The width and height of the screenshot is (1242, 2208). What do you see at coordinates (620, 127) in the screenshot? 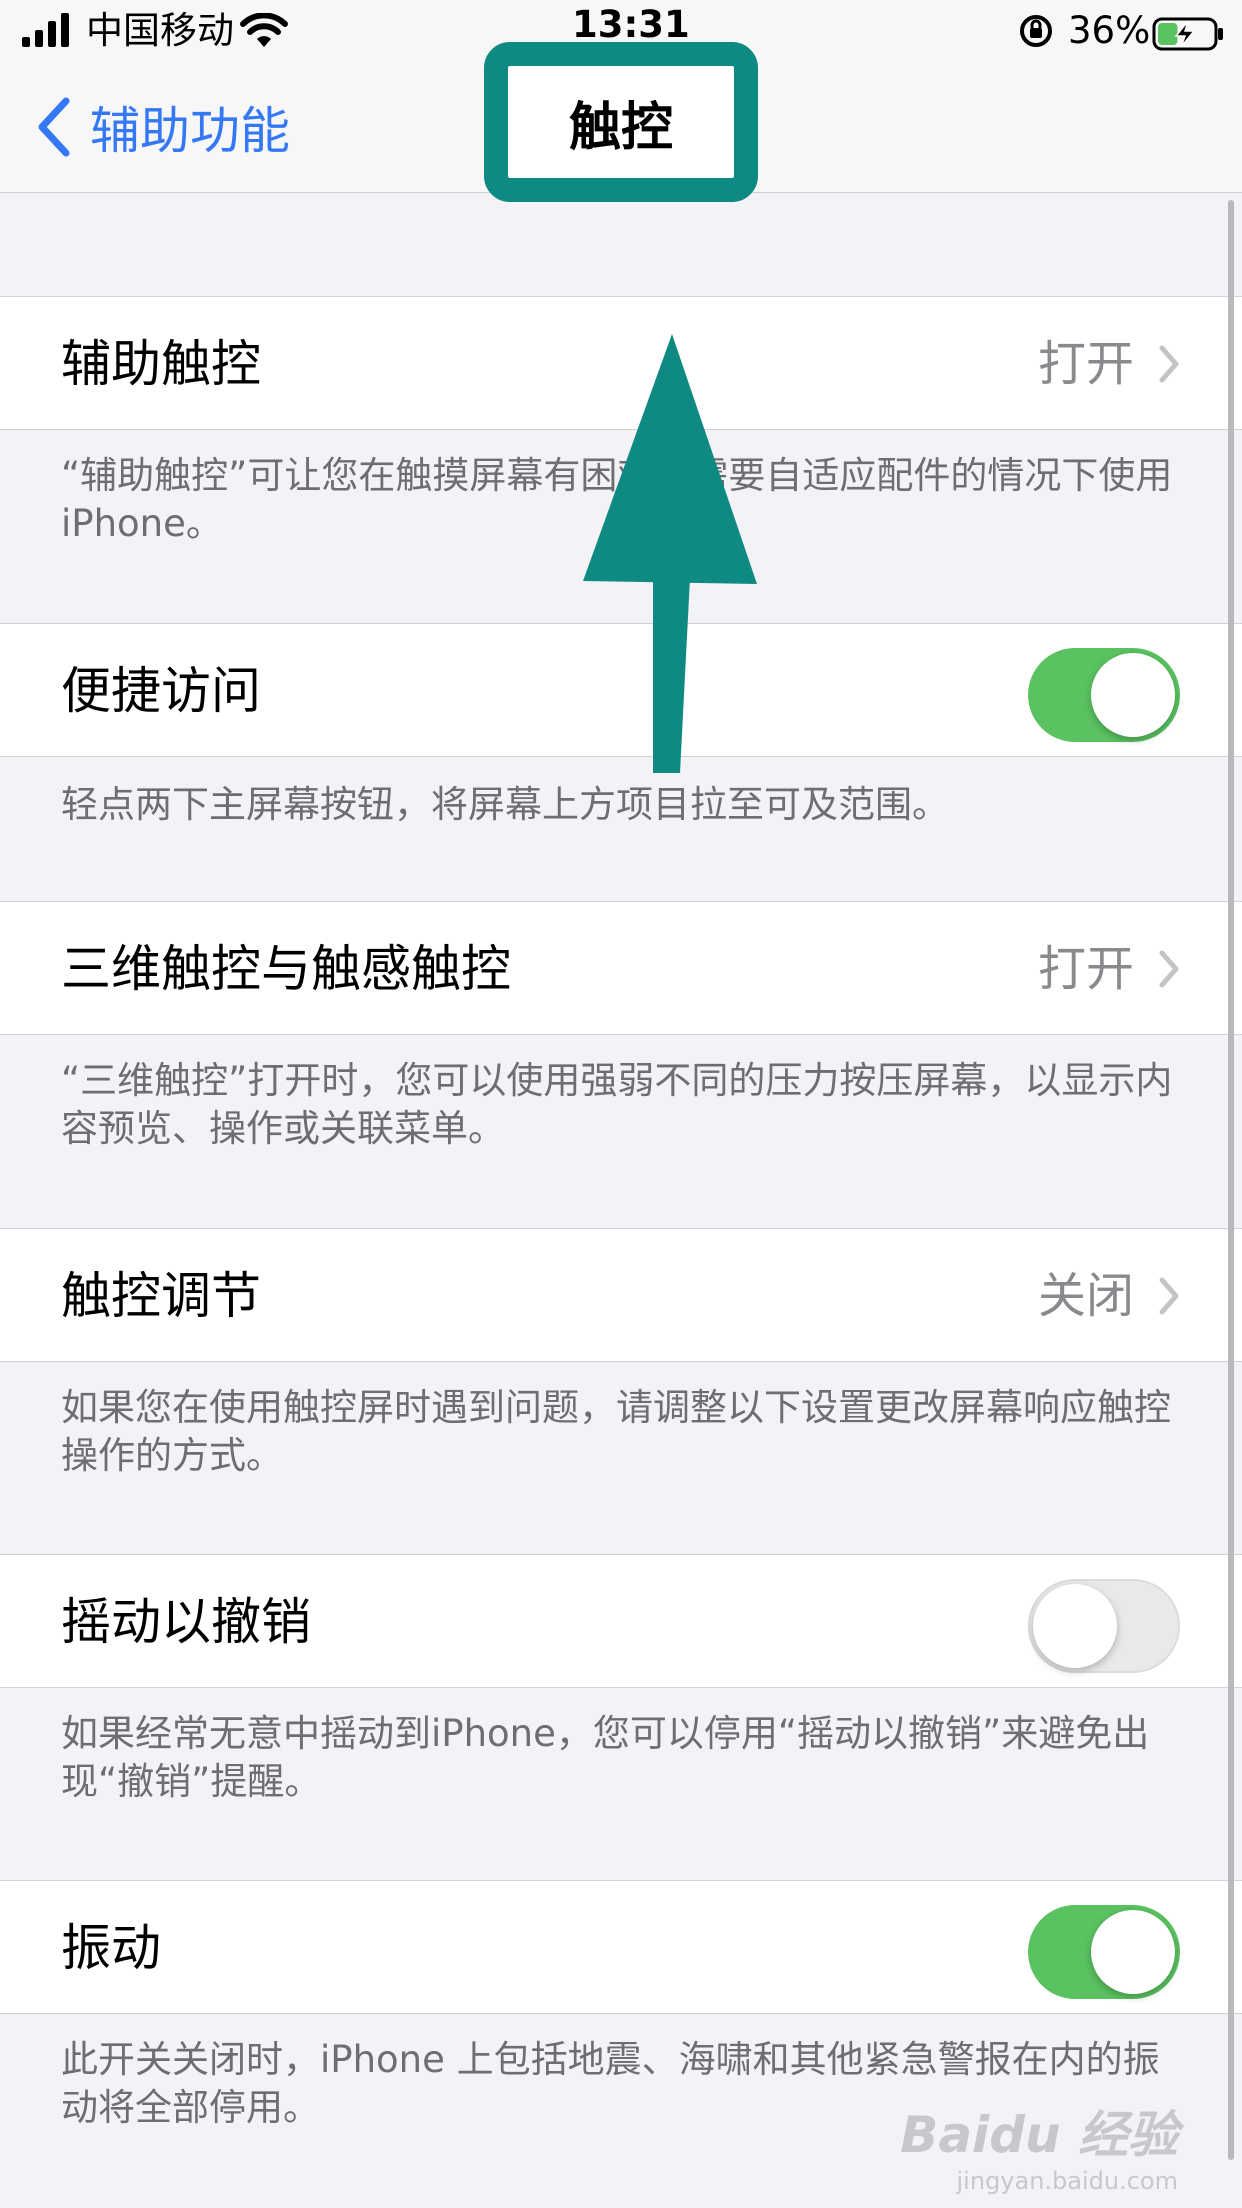
I see `page-title-text: 触控` at bounding box center [620, 127].